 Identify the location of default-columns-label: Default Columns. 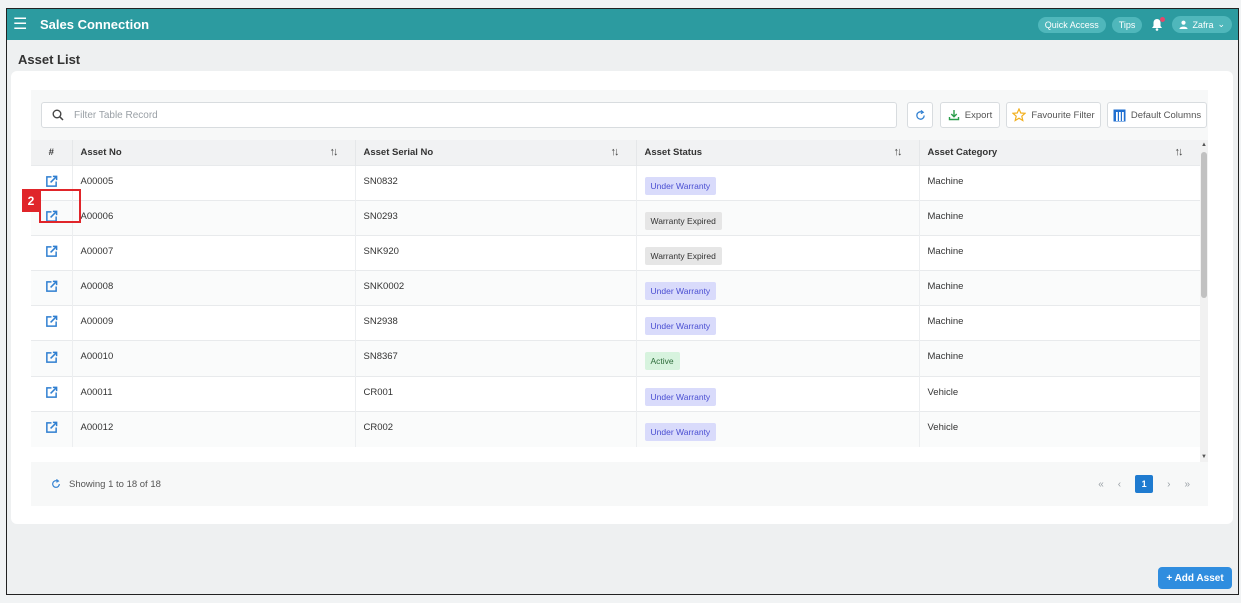
(1166, 115).